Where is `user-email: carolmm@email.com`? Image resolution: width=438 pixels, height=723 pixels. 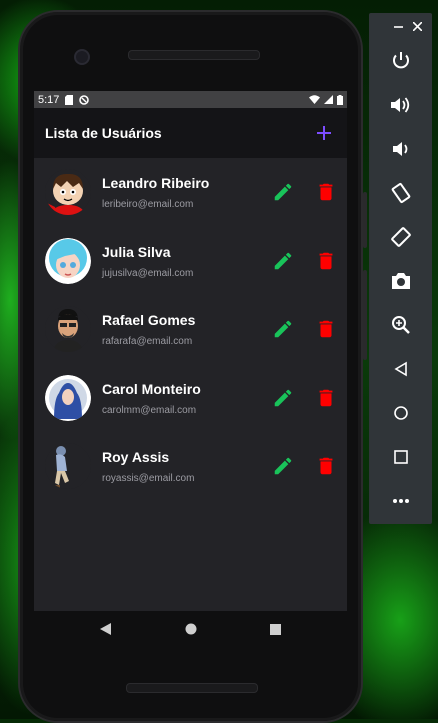 user-email: carolmm@email.com is located at coordinates (149, 410).